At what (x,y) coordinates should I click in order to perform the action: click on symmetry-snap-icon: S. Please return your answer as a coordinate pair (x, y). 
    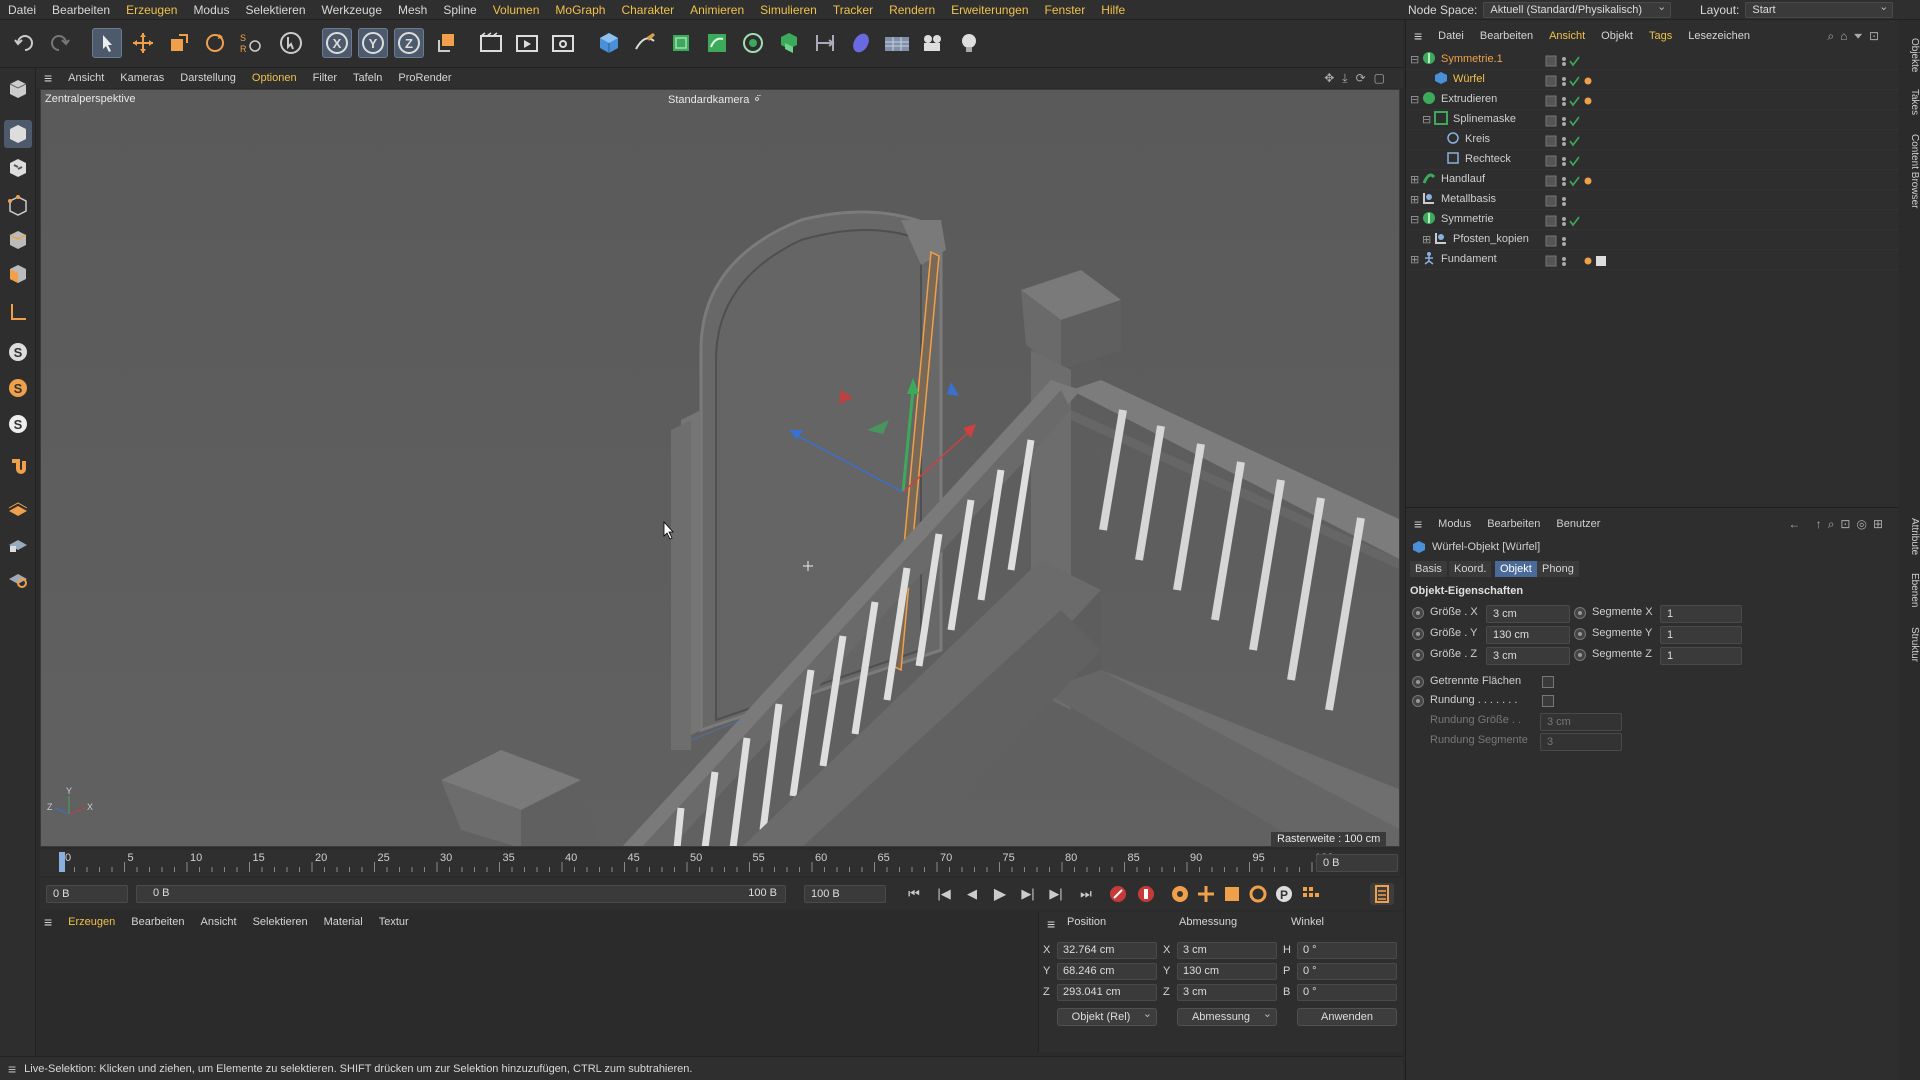
    Looking at the image, I should click on (18, 424).